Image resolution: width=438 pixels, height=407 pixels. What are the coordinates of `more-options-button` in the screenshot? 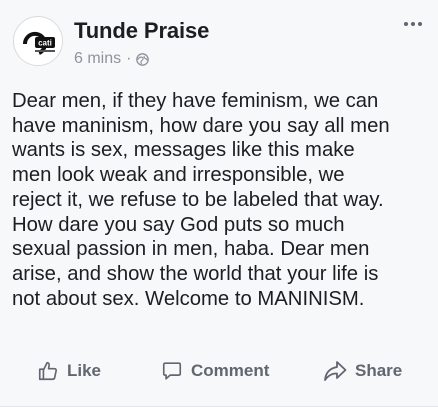 It's located at (413, 24).